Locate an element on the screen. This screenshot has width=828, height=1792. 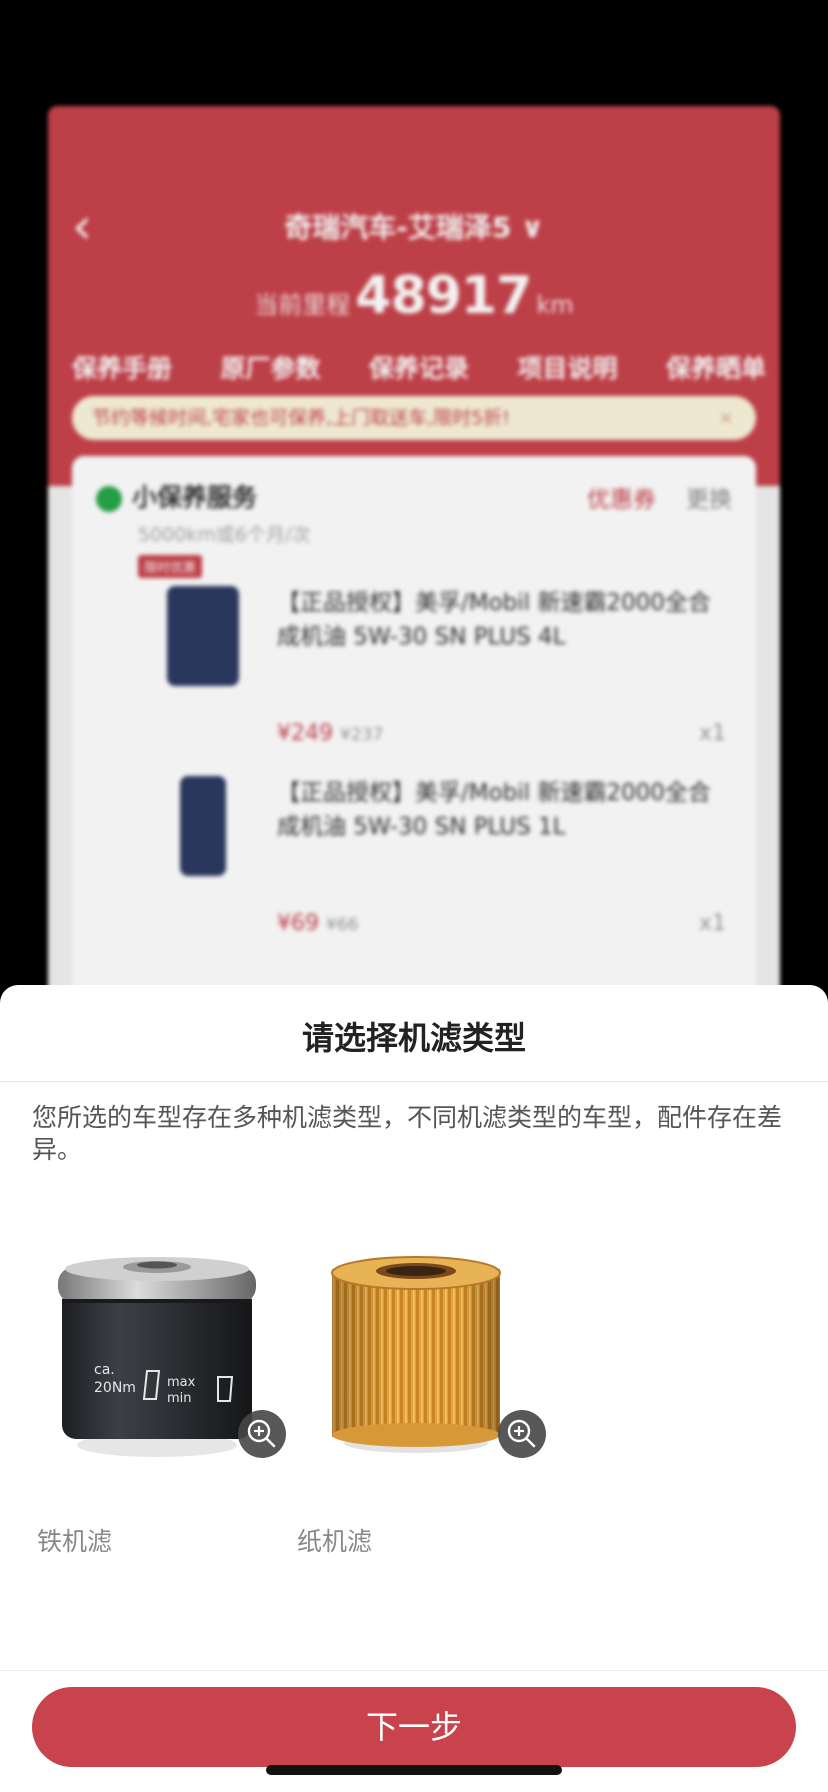
svg-text: min is located at coordinates (179, 1398).